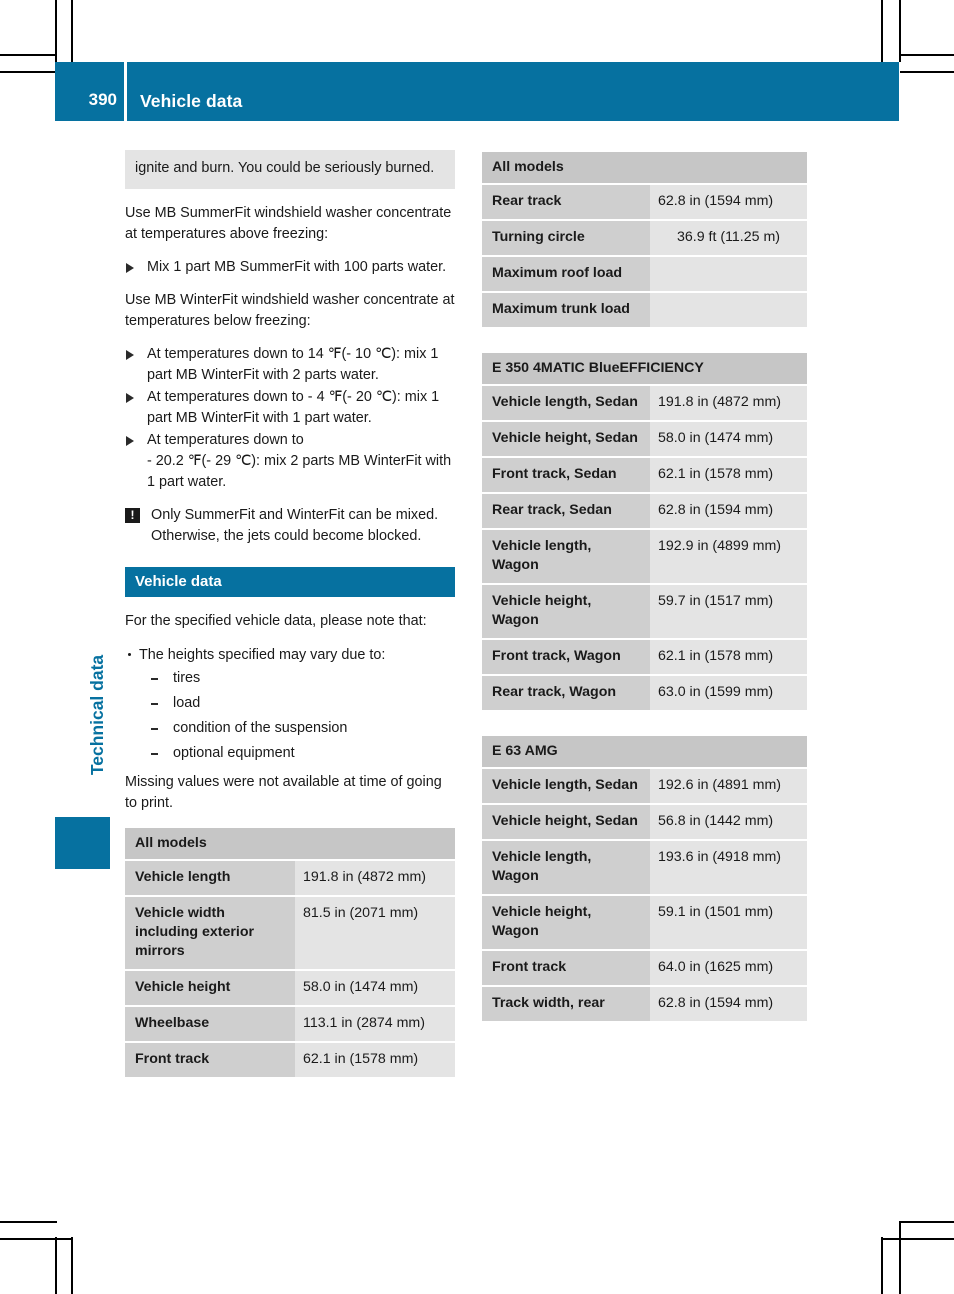 The width and height of the screenshot is (954, 1294). What do you see at coordinates (132, 515) in the screenshot?
I see `warning-exclamation-icon: !` at bounding box center [132, 515].